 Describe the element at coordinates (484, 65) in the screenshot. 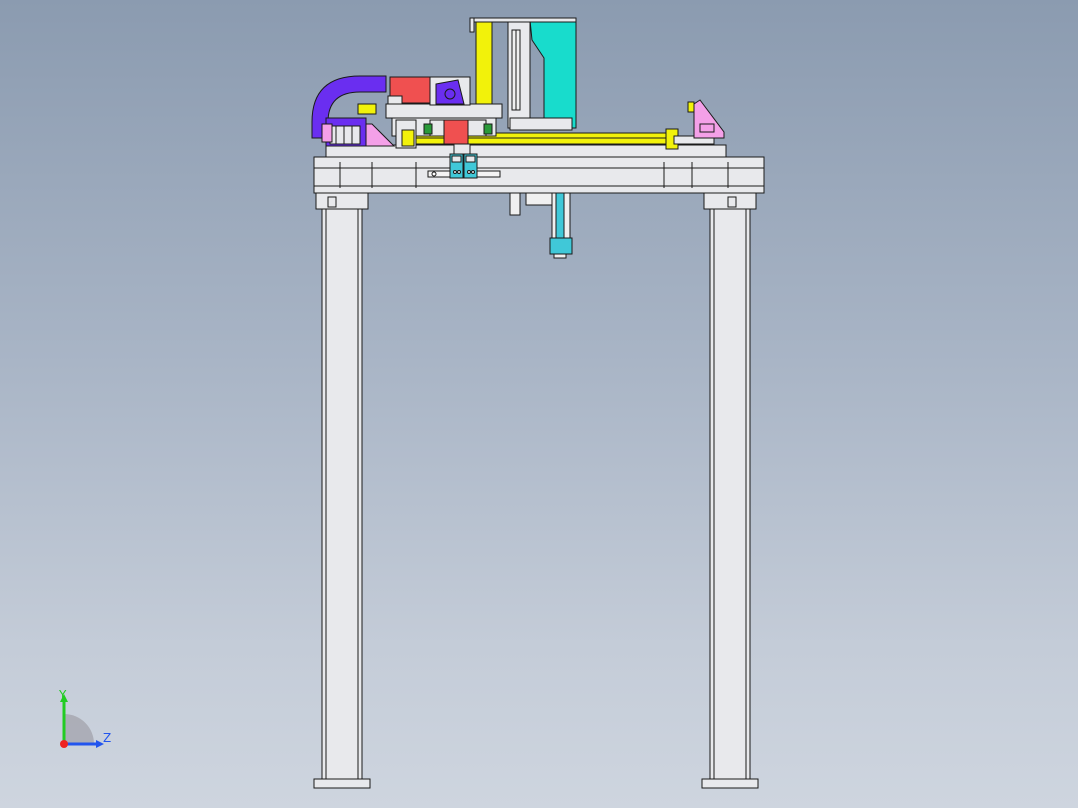

I see `yellow-guide-plate` at that location.